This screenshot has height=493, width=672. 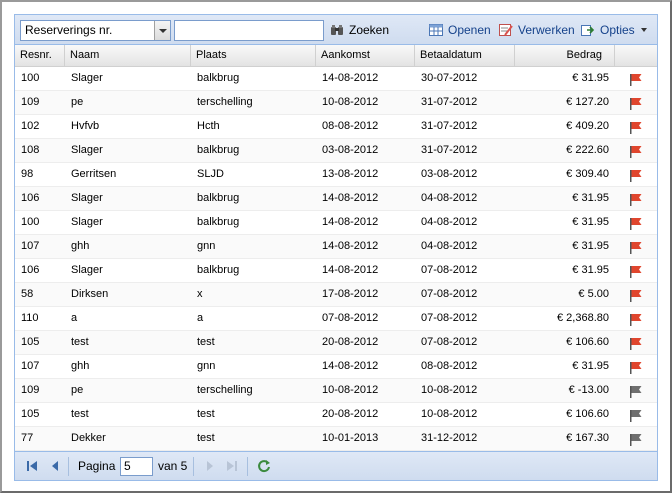 What do you see at coordinates (40, 55) in the screenshot?
I see `column-header-resnr: Resnr.` at bounding box center [40, 55].